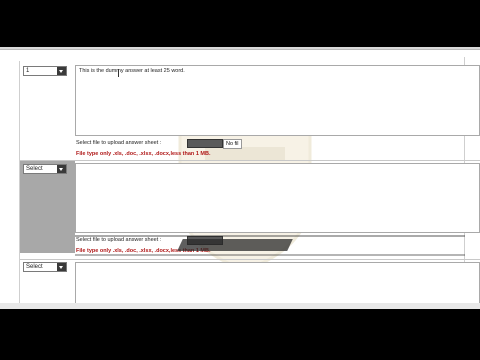  Describe the element at coordinates (119, 143) in the screenshot. I see `upload-label-1: Select file to upload answer sheet :` at that location.